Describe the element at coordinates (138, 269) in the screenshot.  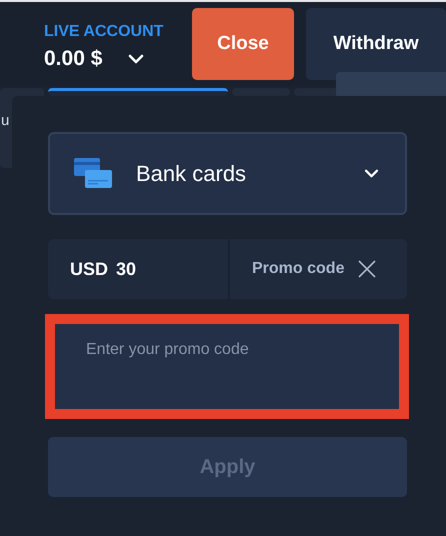
I see `amount-field: USD 30` at that location.